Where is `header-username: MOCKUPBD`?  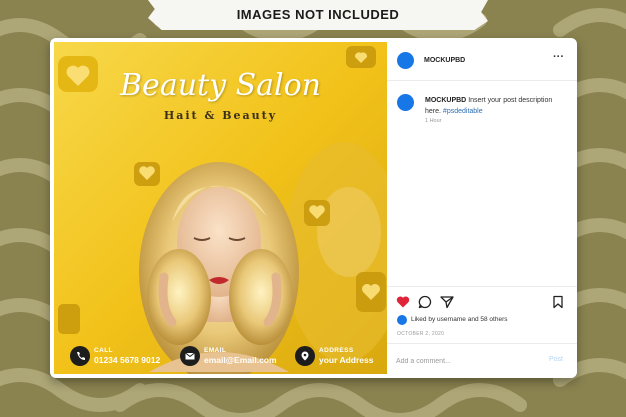 header-username: MOCKUPBD is located at coordinates (444, 60).